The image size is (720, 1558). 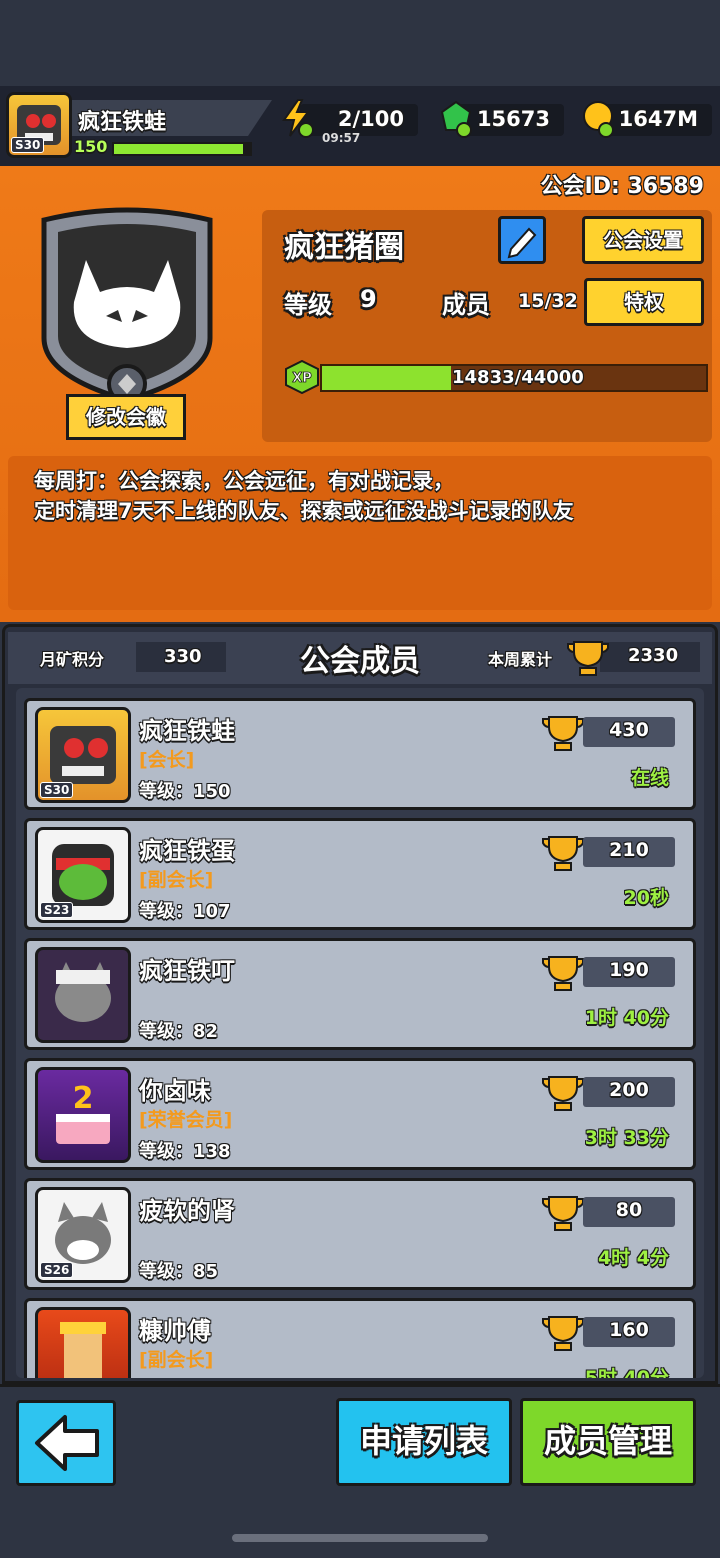 What do you see at coordinates (127, 304) in the screenshot?
I see `guild-crest-cat-icon` at bounding box center [127, 304].